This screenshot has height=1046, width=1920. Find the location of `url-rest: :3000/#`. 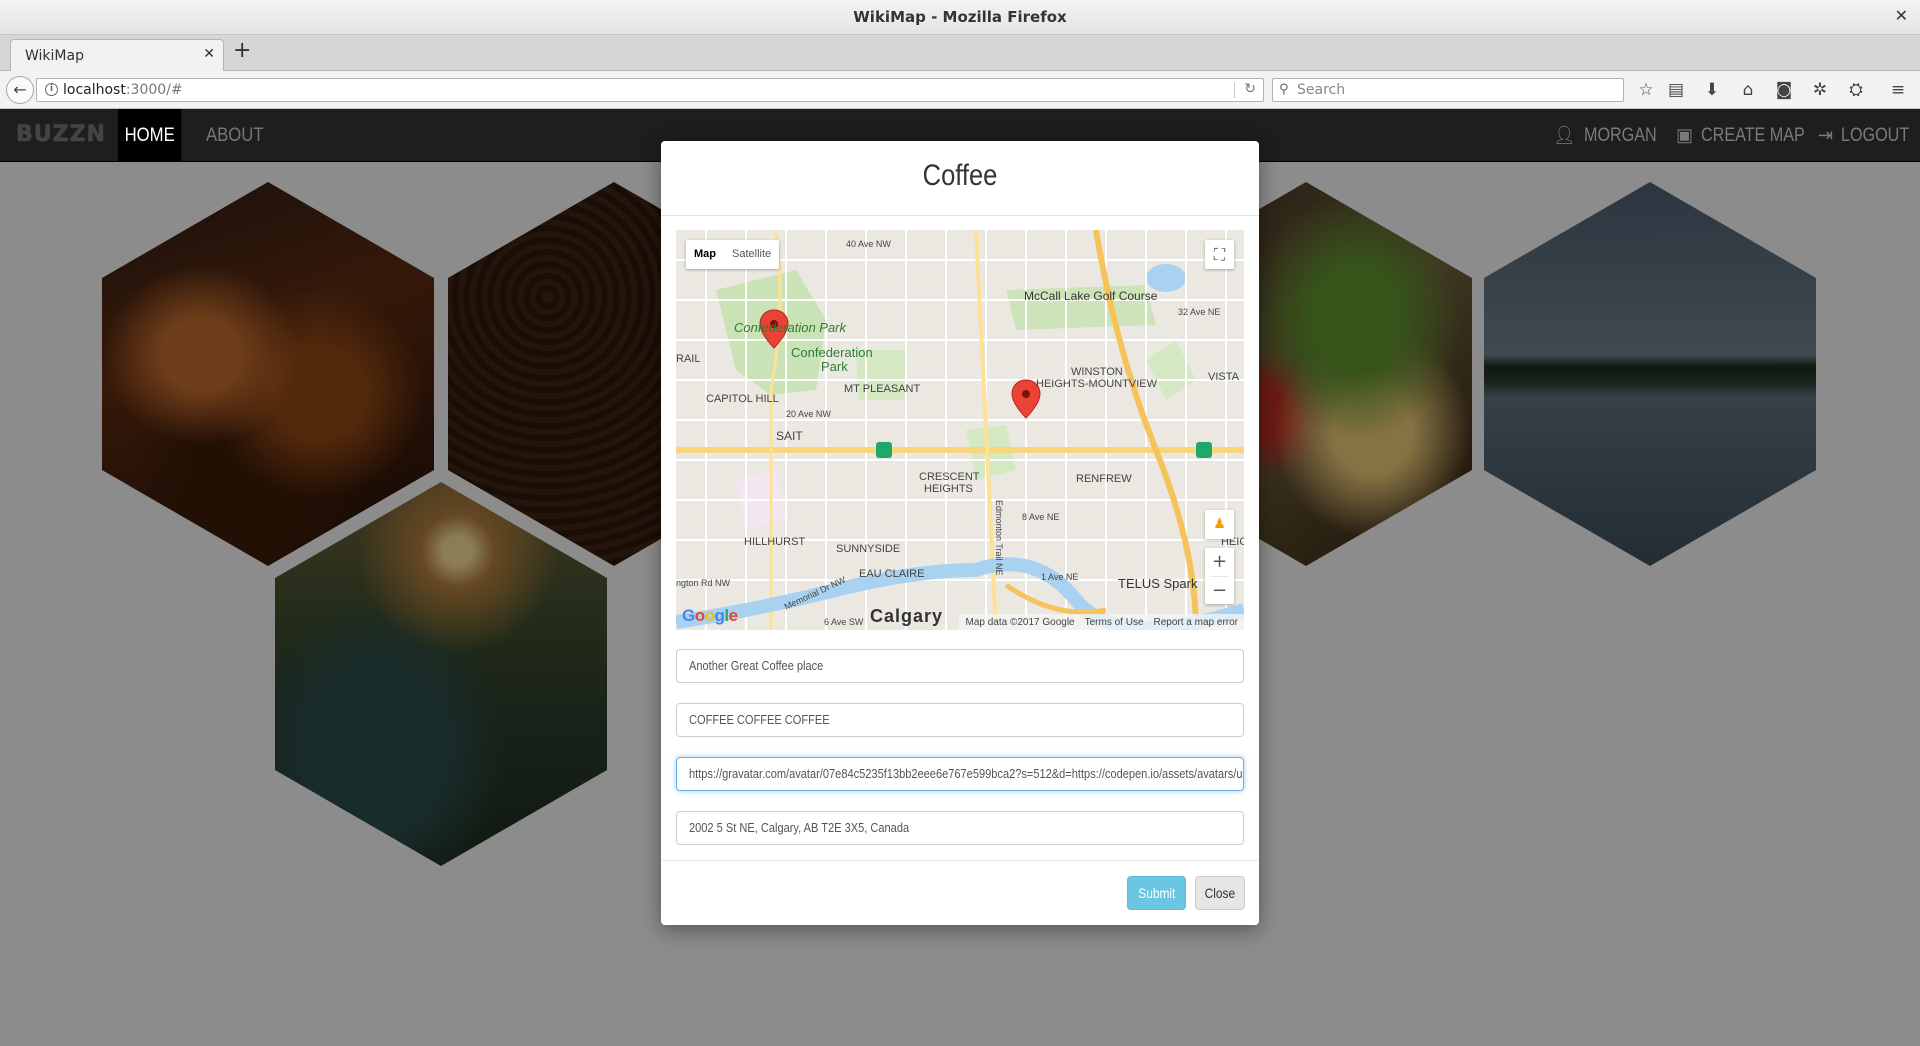

url-rest: :3000/# is located at coordinates (154, 90).